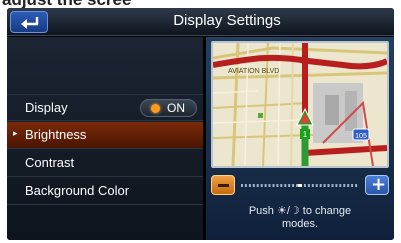 The height and width of the screenshot is (243, 401). I want to click on map-street-label: AVIATION BLVD, so click(253, 71).